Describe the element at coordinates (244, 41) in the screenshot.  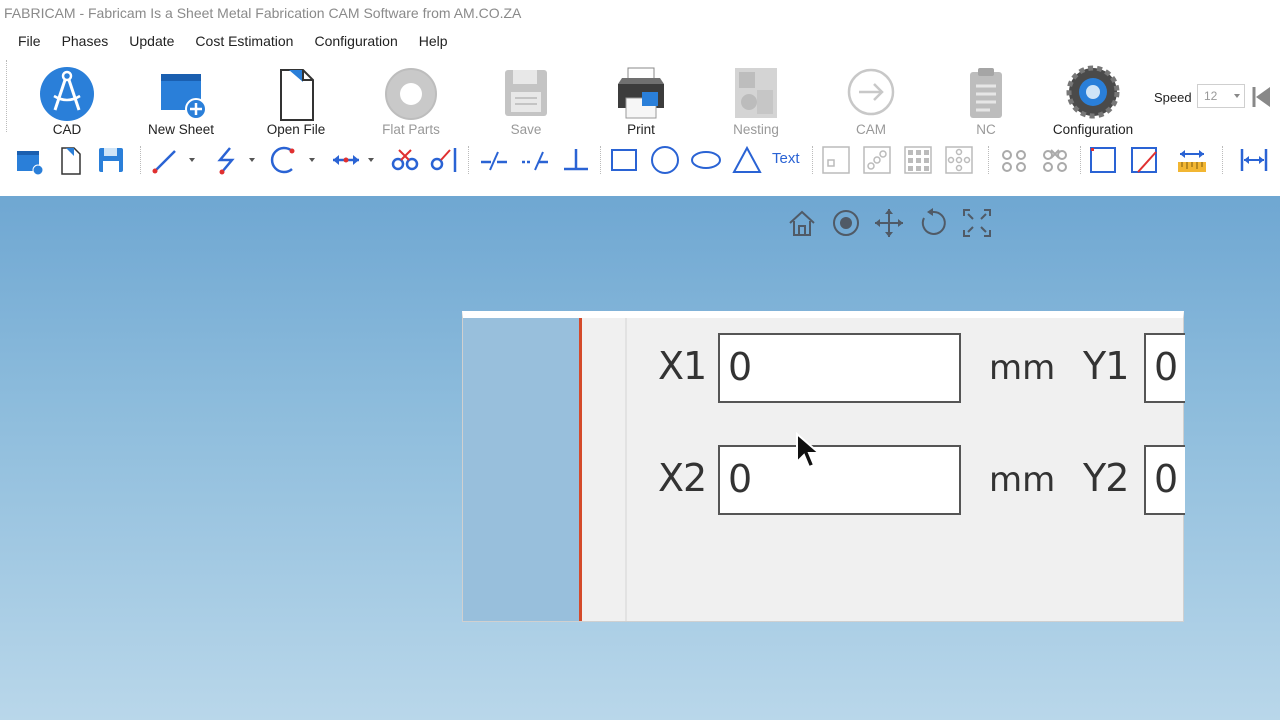
I see `menu-cost-estimation: Cost Estimation` at that location.